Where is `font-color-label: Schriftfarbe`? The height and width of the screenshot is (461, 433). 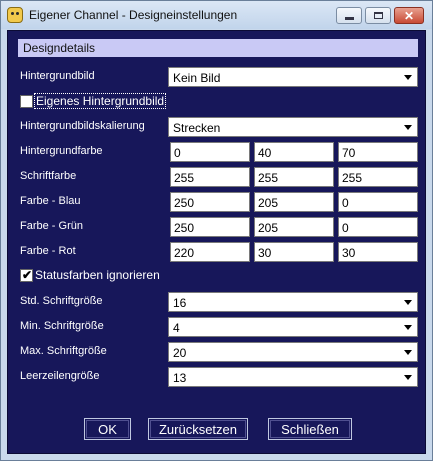
font-color-label: Schriftfarbe is located at coordinates (48, 176).